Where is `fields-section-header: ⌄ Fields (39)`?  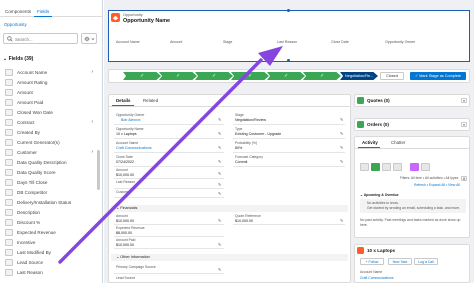 fields-section-header: ⌄ Fields (39) is located at coordinates (18, 59).